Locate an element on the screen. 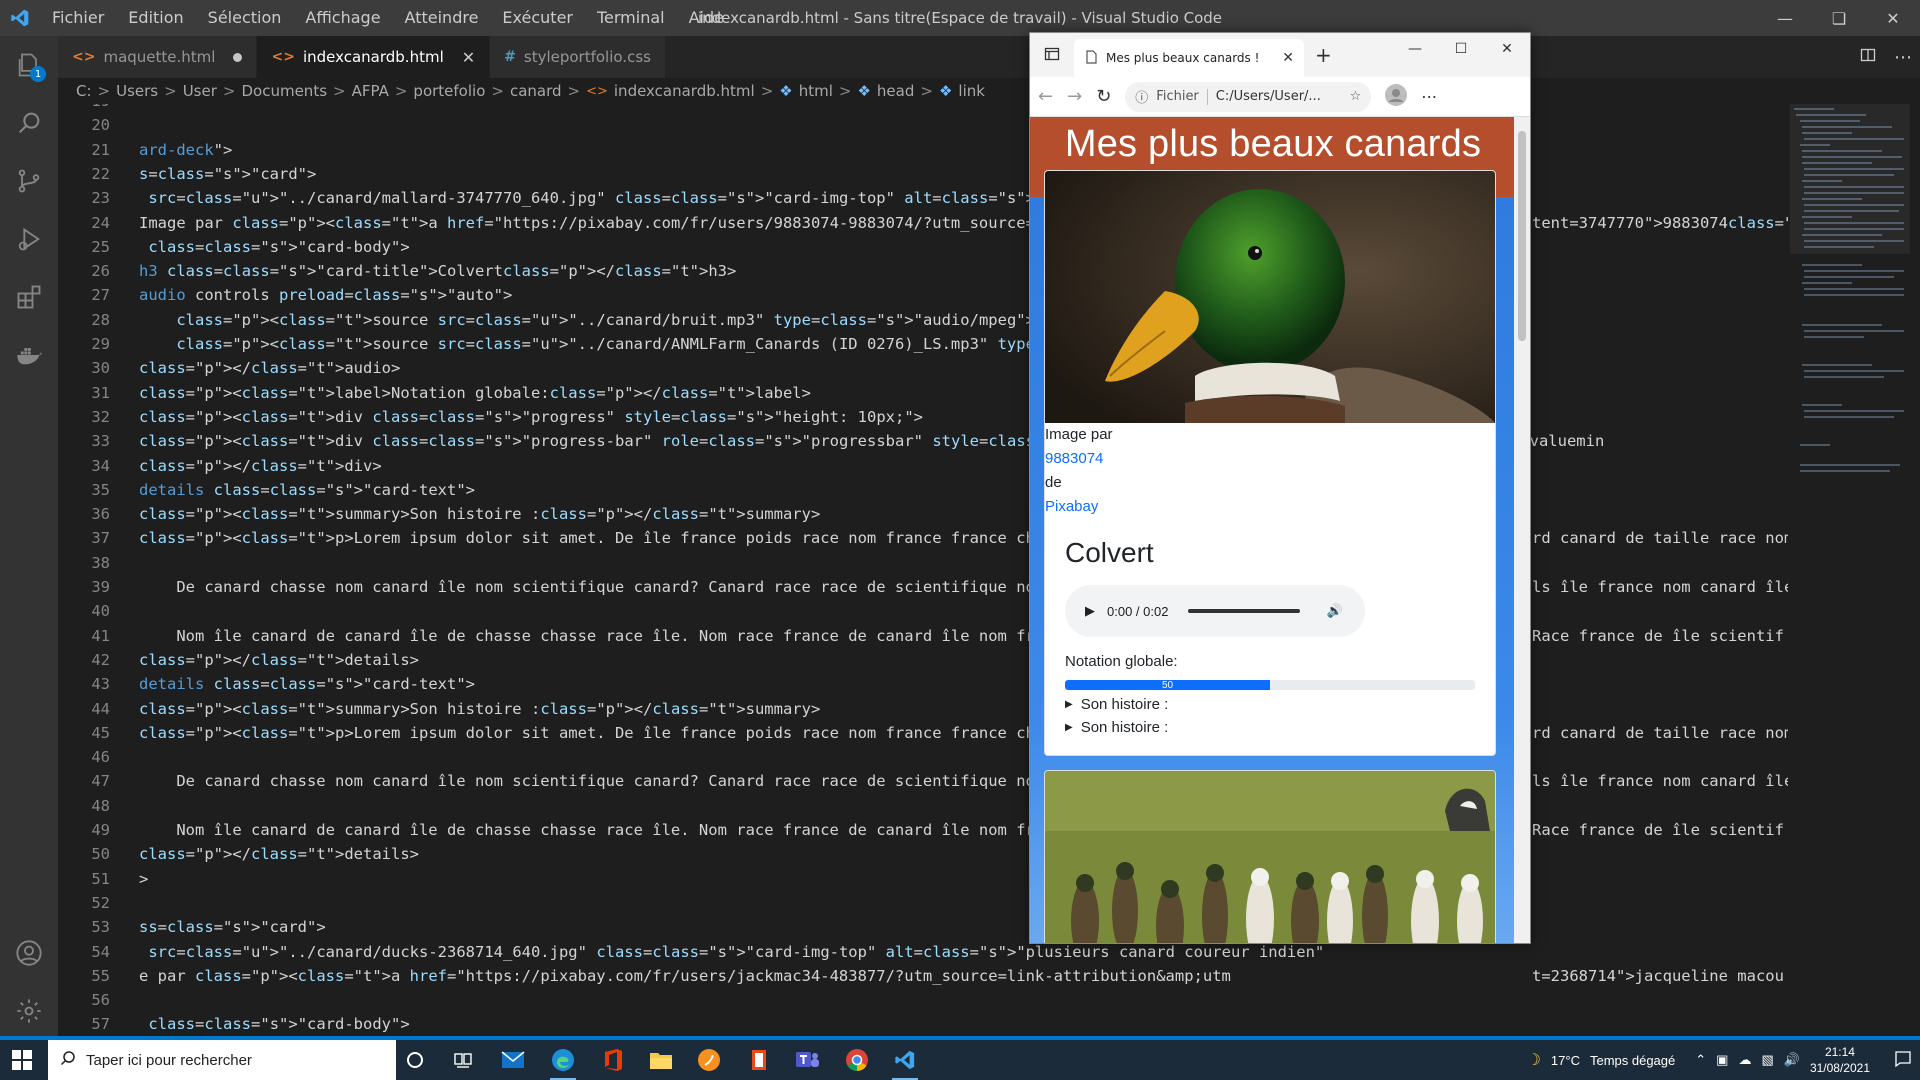 Image resolution: width=1920 pixels, height=1080 pixels. credit-pixabay-link: Pixabay is located at coordinates (1270, 507).